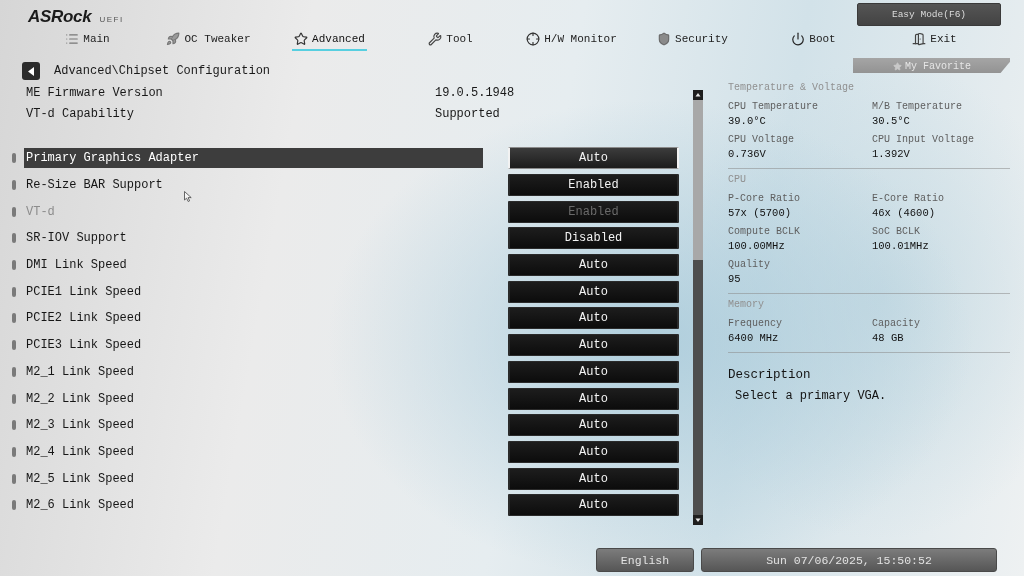 This screenshot has height=576, width=1024. I want to click on monitor-value: 30.5°C, so click(891, 121).